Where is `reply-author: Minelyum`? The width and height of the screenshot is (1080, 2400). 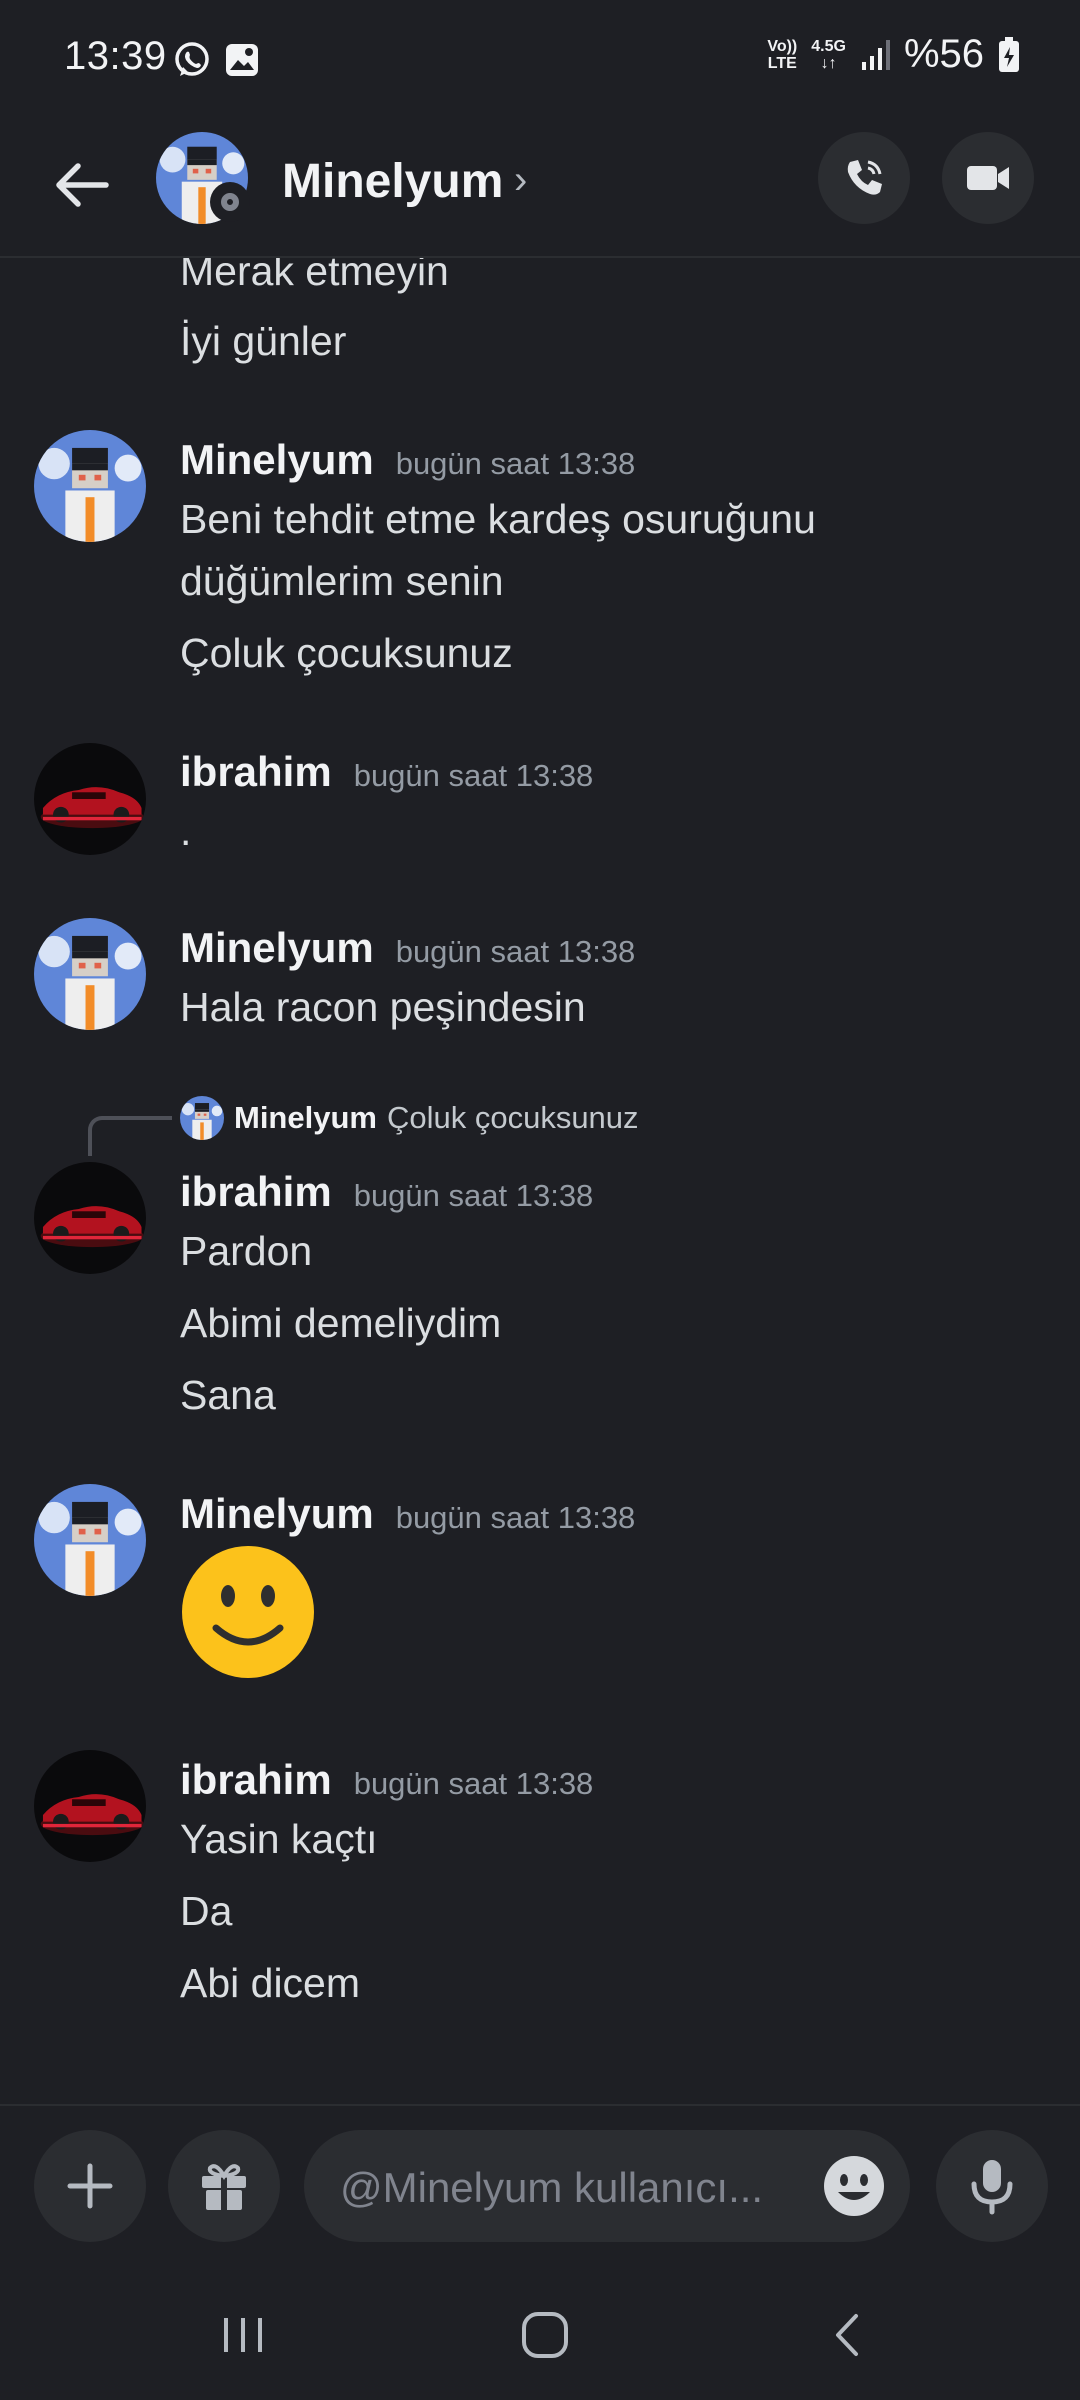
reply-author: Minelyum is located at coordinates (305, 1117).